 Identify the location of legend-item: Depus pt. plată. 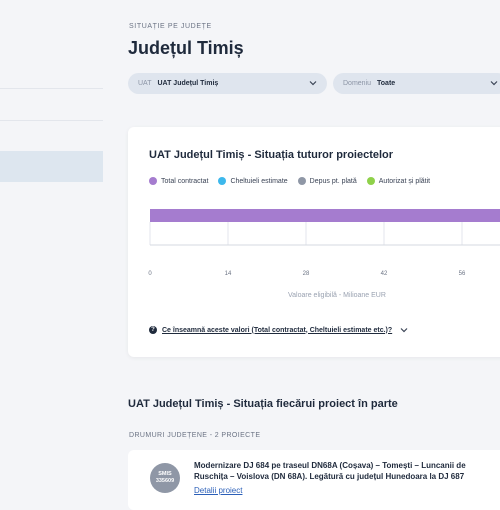
(327, 181).